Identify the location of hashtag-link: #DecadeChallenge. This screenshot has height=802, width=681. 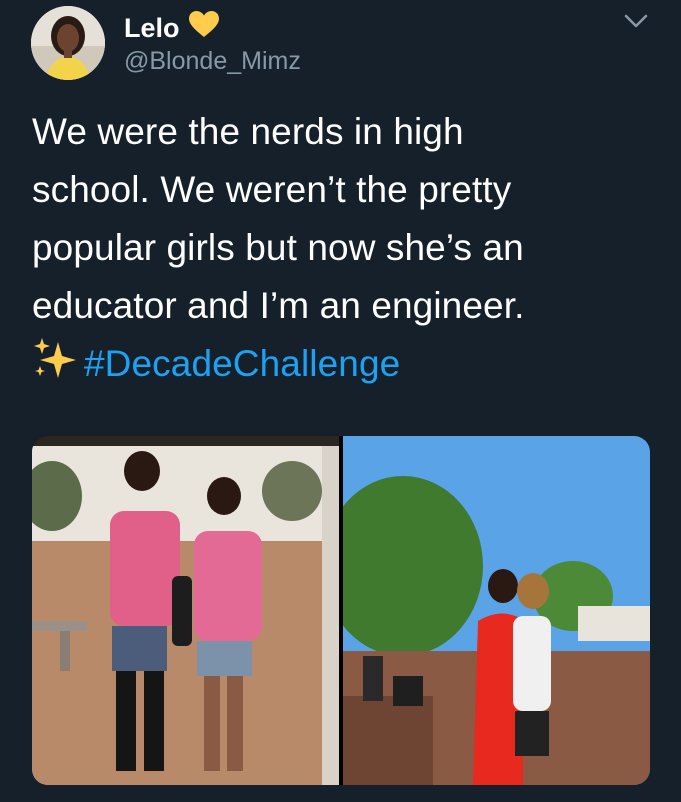
(242, 363).